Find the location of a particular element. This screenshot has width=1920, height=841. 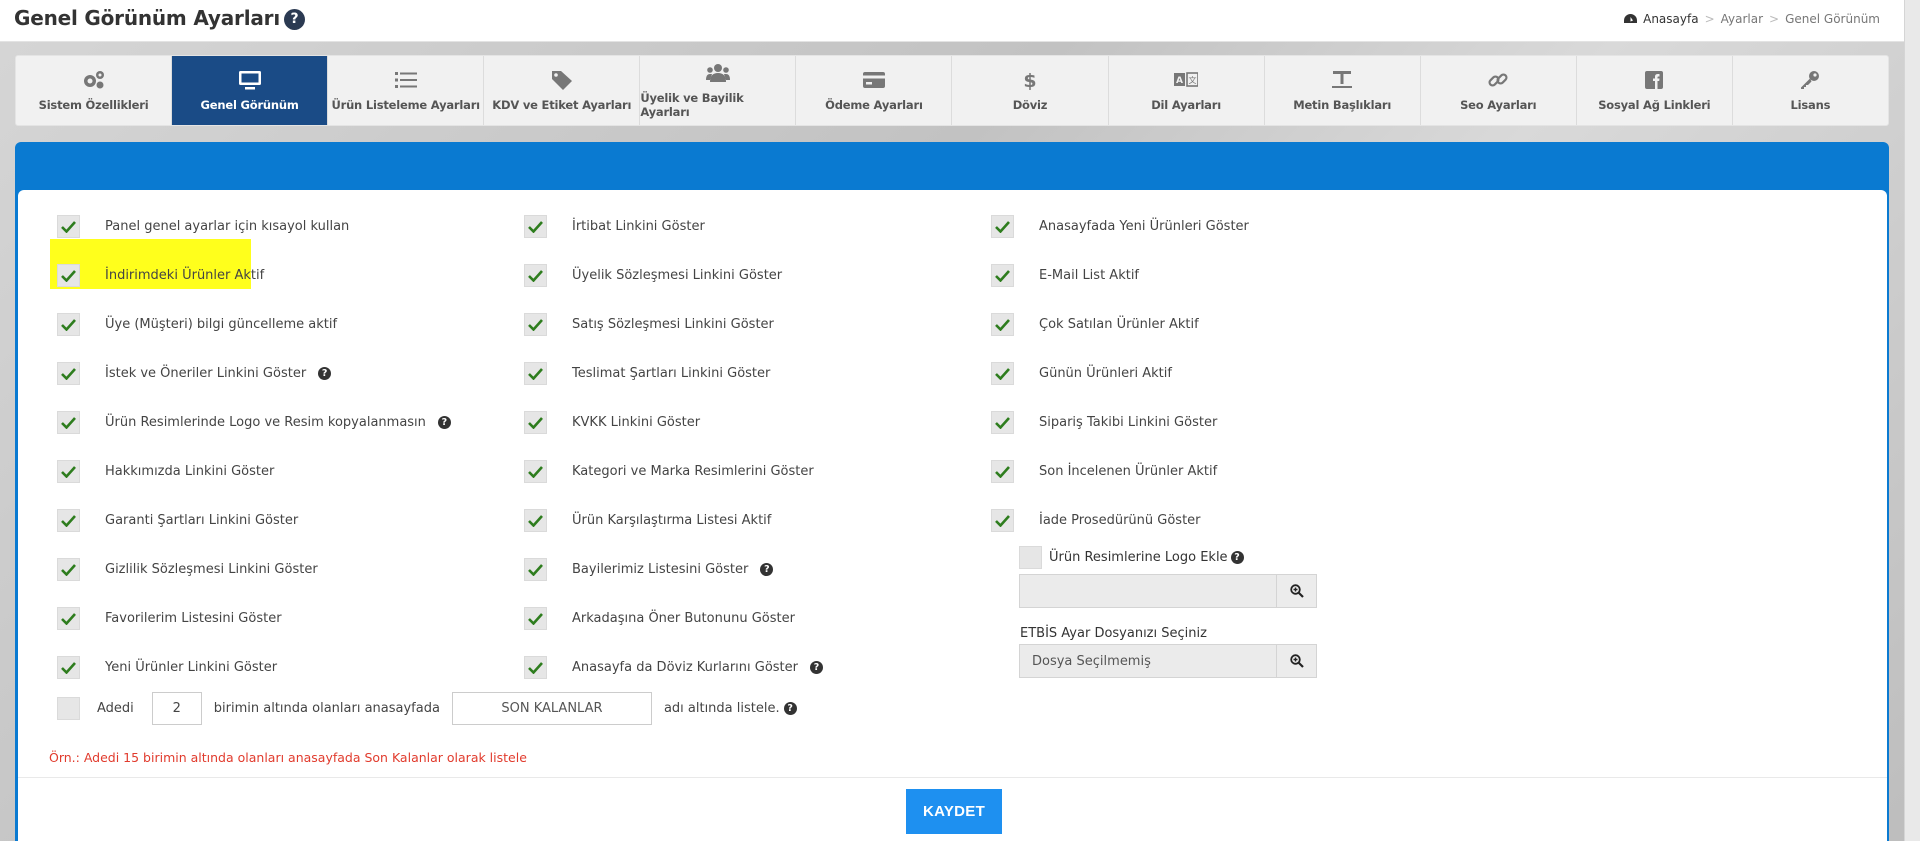

option-dealers-list: Bayilerimiz Listesini Göster? is located at coordinates (673, 569).